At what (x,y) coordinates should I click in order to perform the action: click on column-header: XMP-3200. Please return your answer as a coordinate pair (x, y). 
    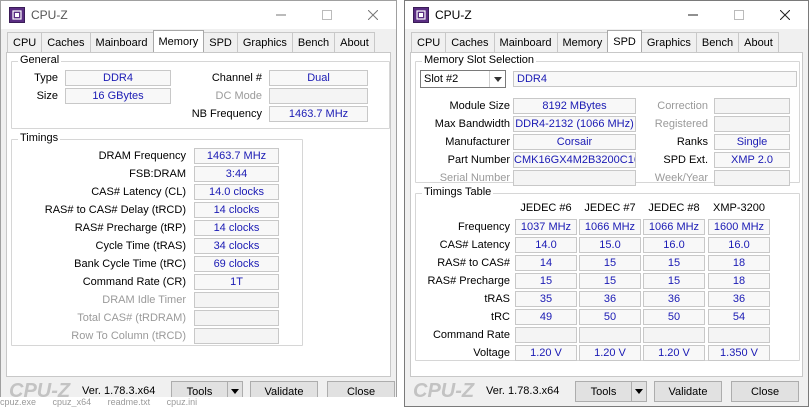
    Looking at the image, I should click on (739, 208).